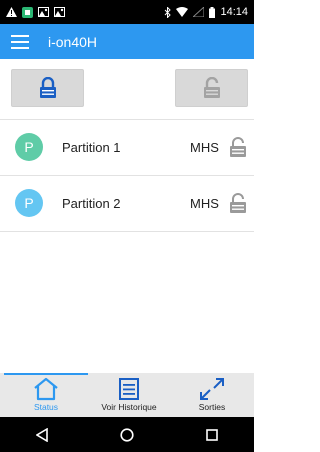 The width and height of the screenshot is (320, 452). What do you see at coordinates (127, 147) in the screenshot?
I see `partition-row: P Partition 1 MHS` at bounding box center [127, 147].